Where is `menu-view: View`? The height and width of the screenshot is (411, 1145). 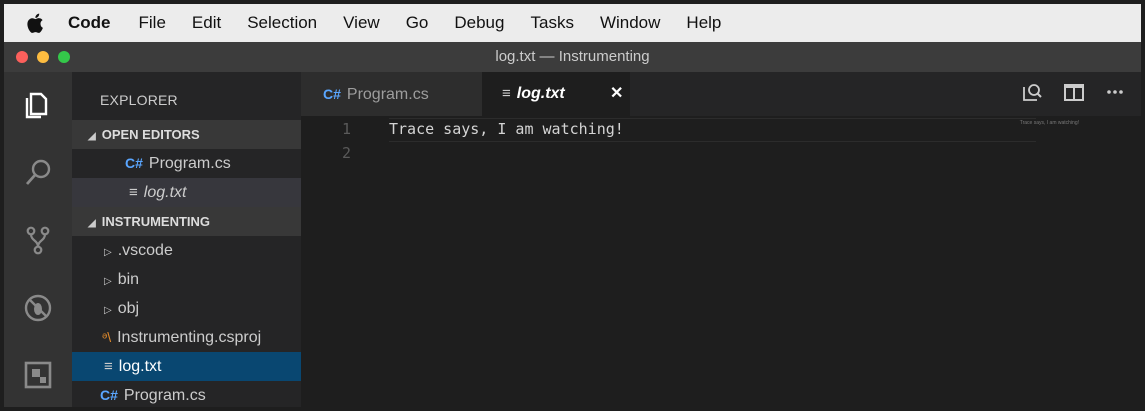
menu-view: View is located at coordinates (361, 23).